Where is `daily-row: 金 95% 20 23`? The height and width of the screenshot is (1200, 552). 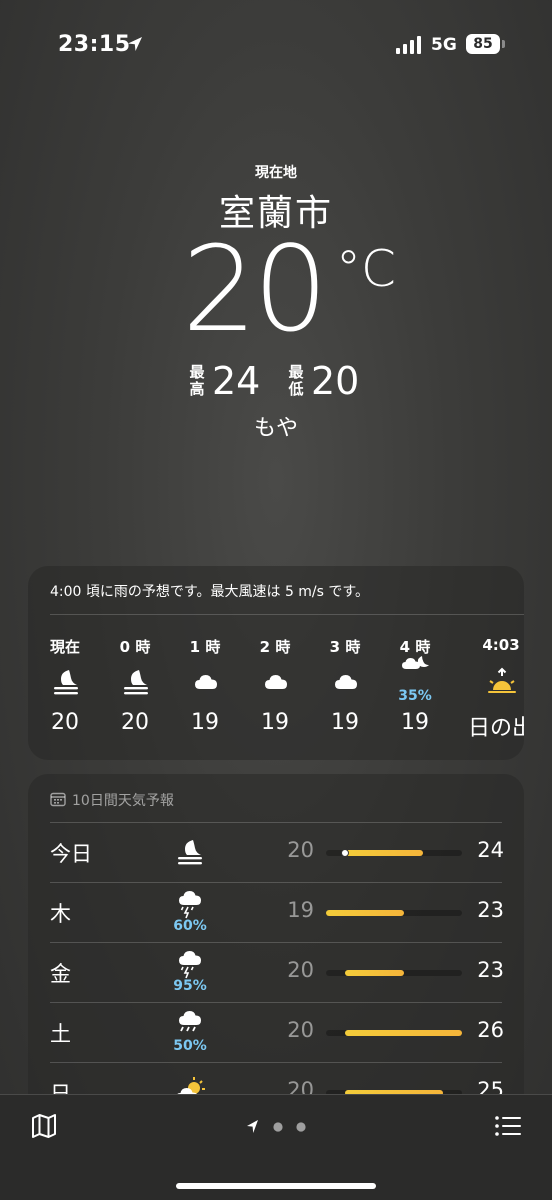 daily-row: 金 95% 20 23 is located at coordinates (276, 972).